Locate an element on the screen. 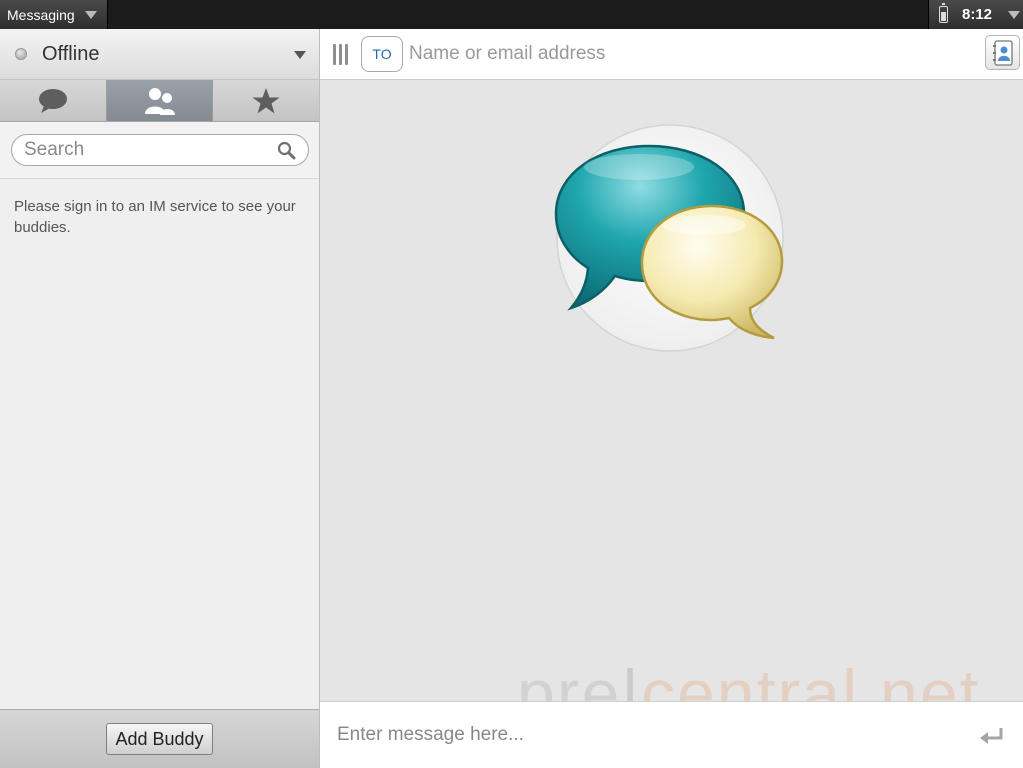 This screenshot has width=1023, height=768. address-book-icon is located at coordinates (1002, 52).